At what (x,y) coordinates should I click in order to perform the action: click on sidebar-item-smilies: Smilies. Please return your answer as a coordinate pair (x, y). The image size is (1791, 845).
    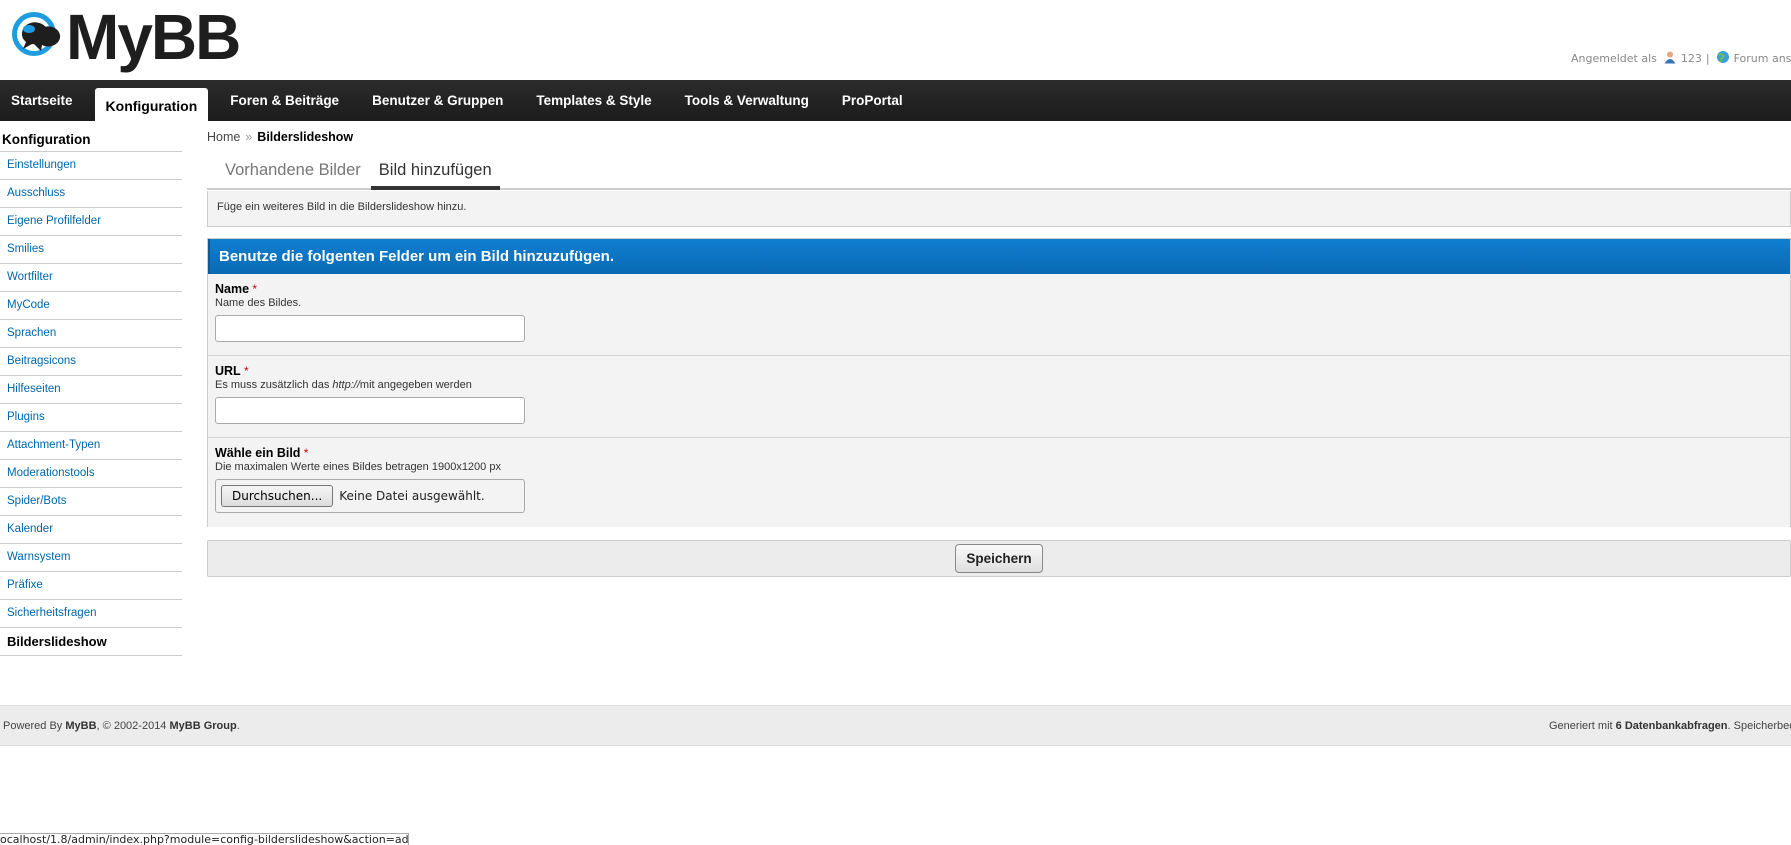
    Looking at the image, I should click on (91, 250).